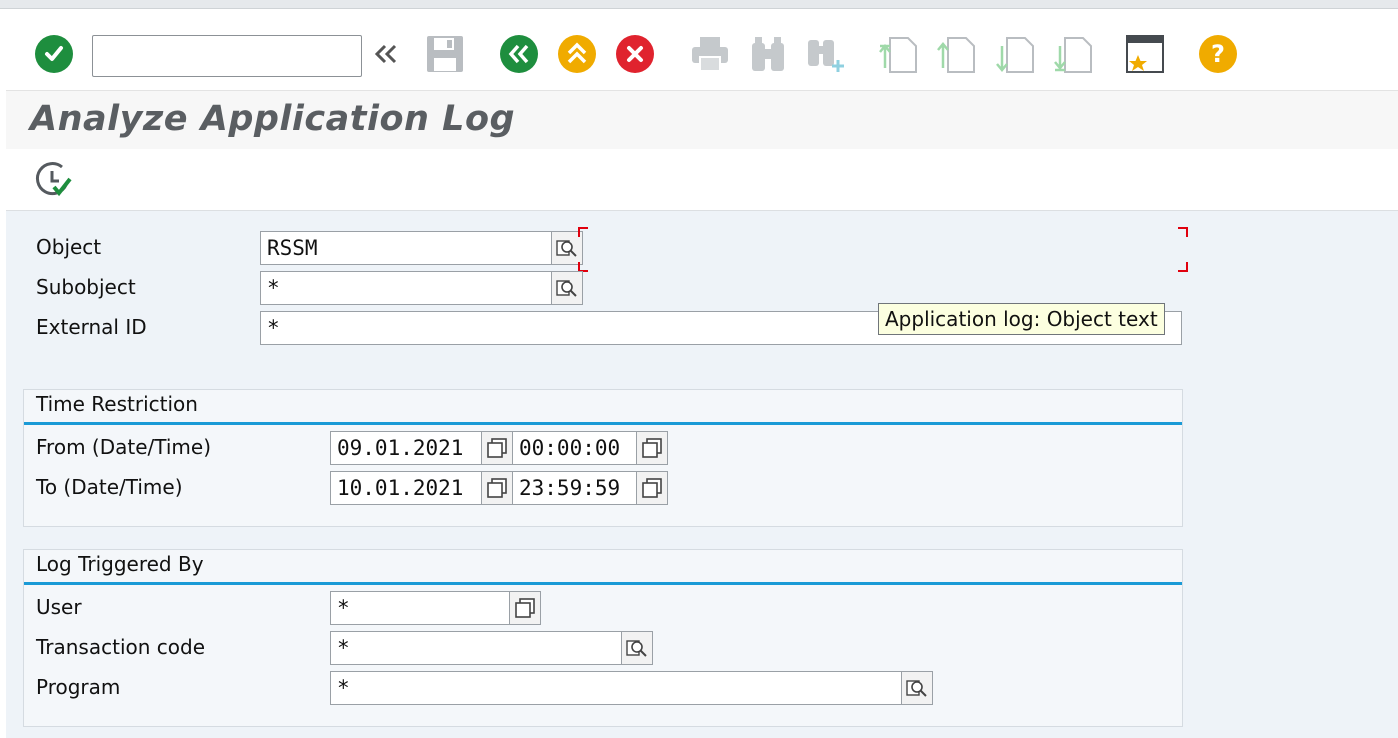  Describe the element at coordinates (78, 687) in the screenshot. I see `program-label: Program` at that location.